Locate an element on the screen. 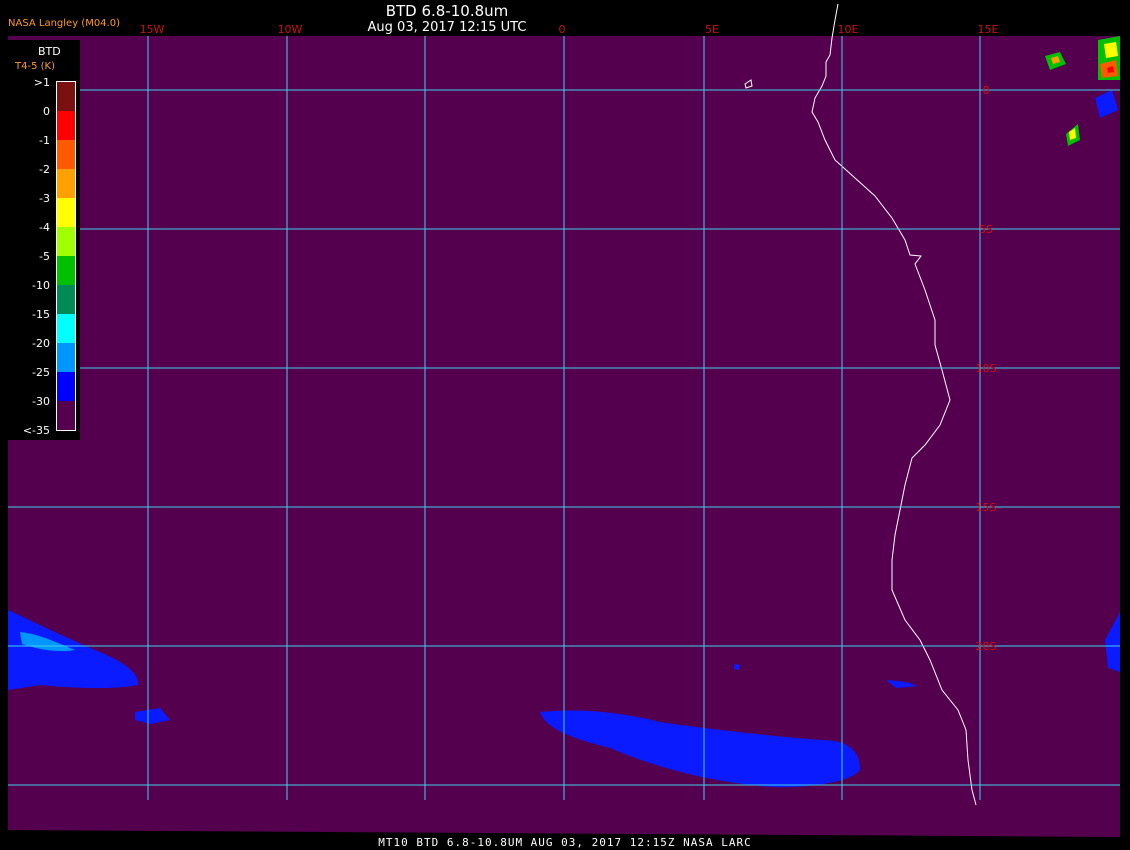 The image size is (1130, 850). latitude-label: 20S is located at coordinates (986, 646).